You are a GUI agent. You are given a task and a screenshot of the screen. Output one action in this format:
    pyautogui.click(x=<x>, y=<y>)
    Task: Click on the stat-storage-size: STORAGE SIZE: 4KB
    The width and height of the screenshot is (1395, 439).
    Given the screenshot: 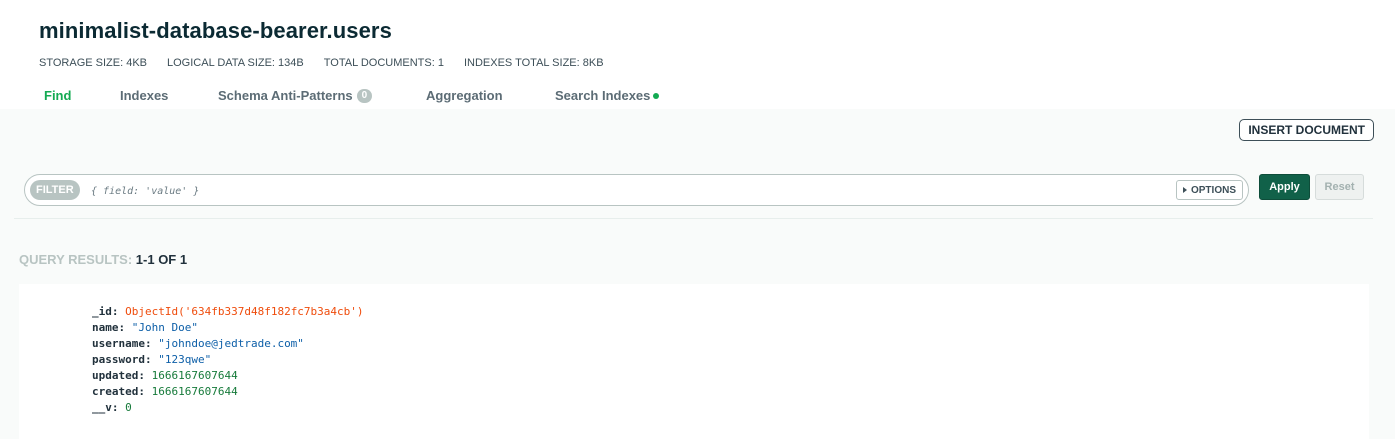 What is the action you would take?
    pyautogui.click(x=93, y=63)
    